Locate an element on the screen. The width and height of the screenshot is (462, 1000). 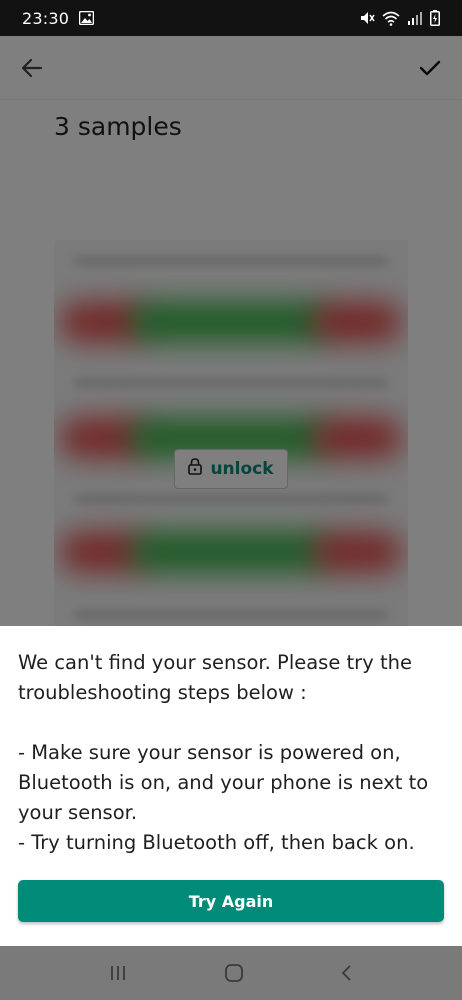
back-nav-icon is located at coordinates (347, 973).